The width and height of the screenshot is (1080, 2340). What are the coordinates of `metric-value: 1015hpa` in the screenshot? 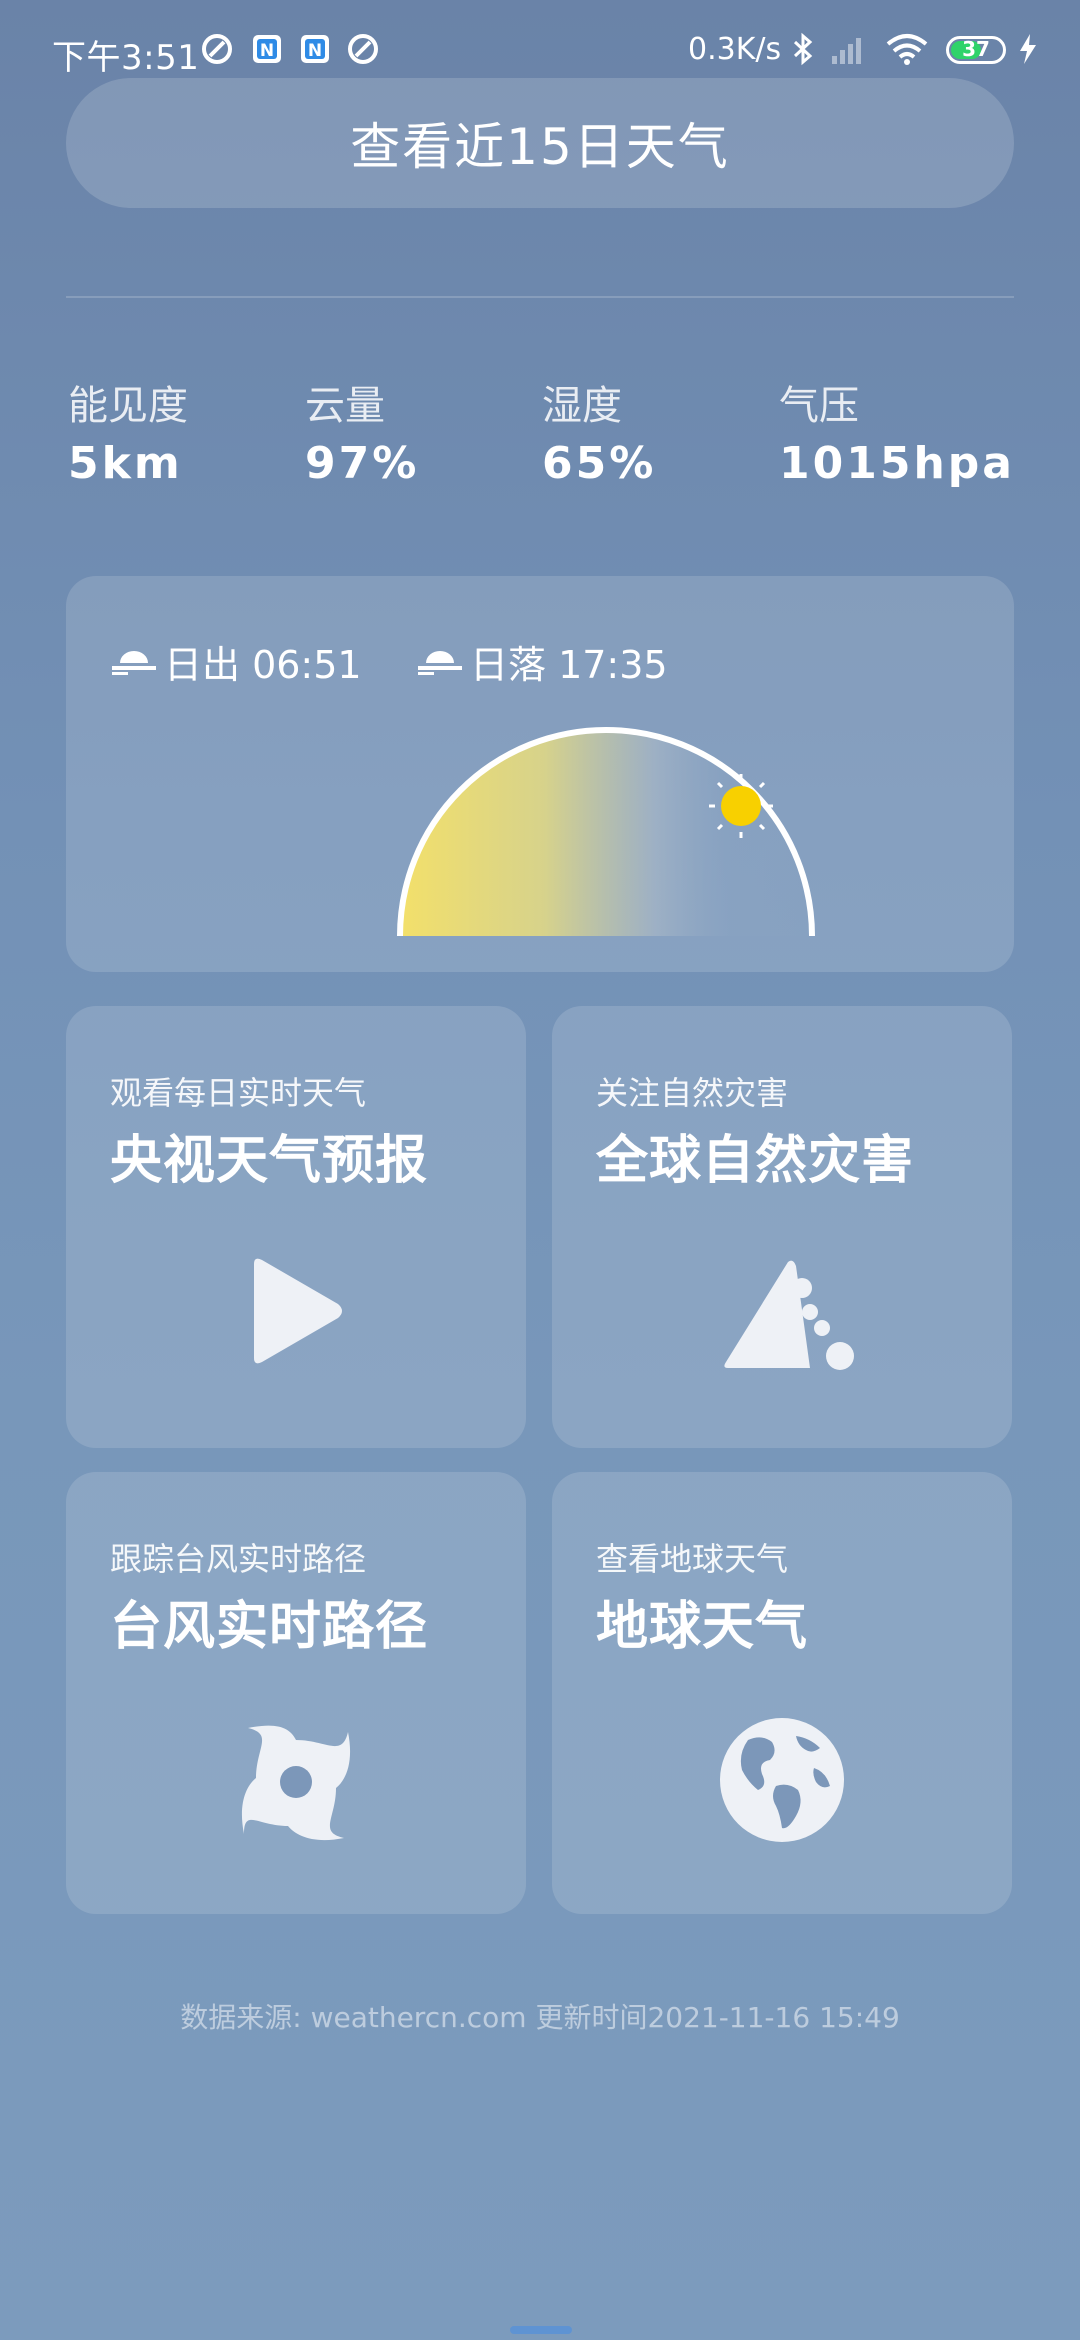 It's located at (897, 463).